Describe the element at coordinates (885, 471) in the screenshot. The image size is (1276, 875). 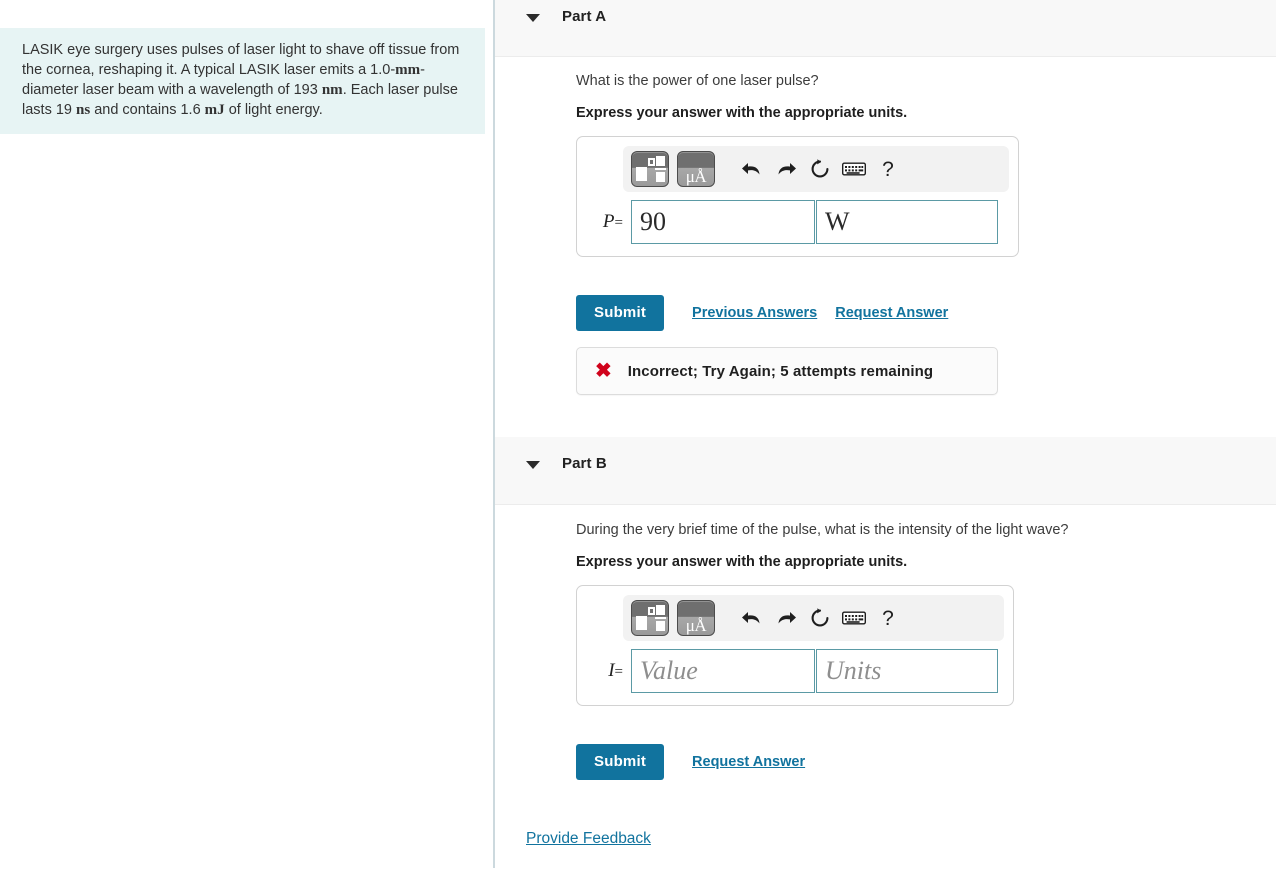
I see `part-header-b: Part B` at that location.